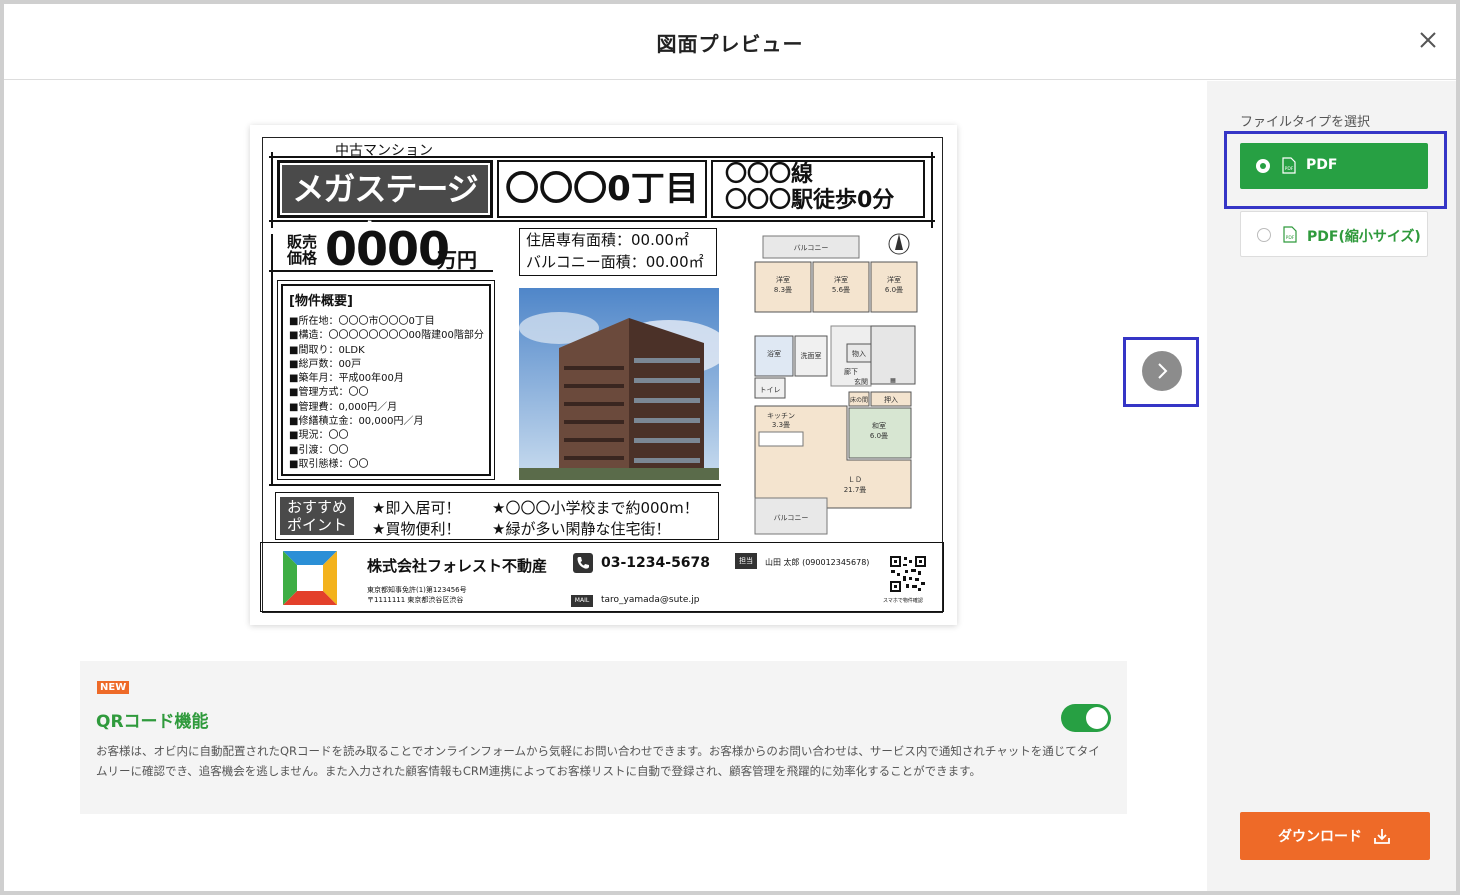 The width and height of the screenshot is (1460, 895). Describe the element at coordinates (327, 350) in the screenshot. I see `overview-item: ■間取り：0LDK` at that location.